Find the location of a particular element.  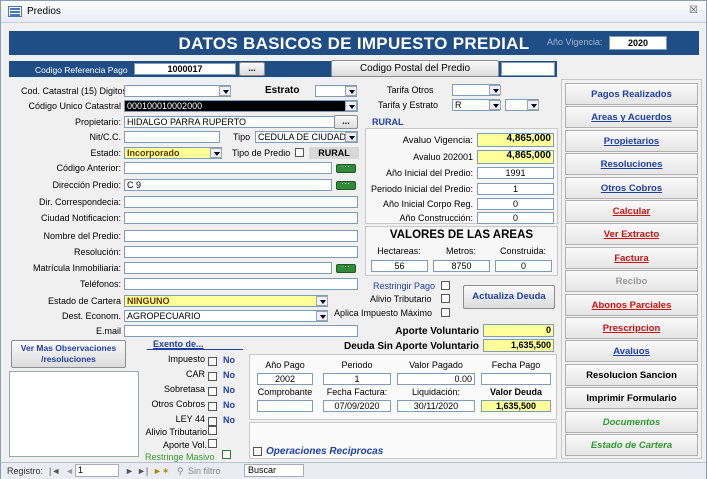

construida-field: 0 is located at coordinates (523, 266).